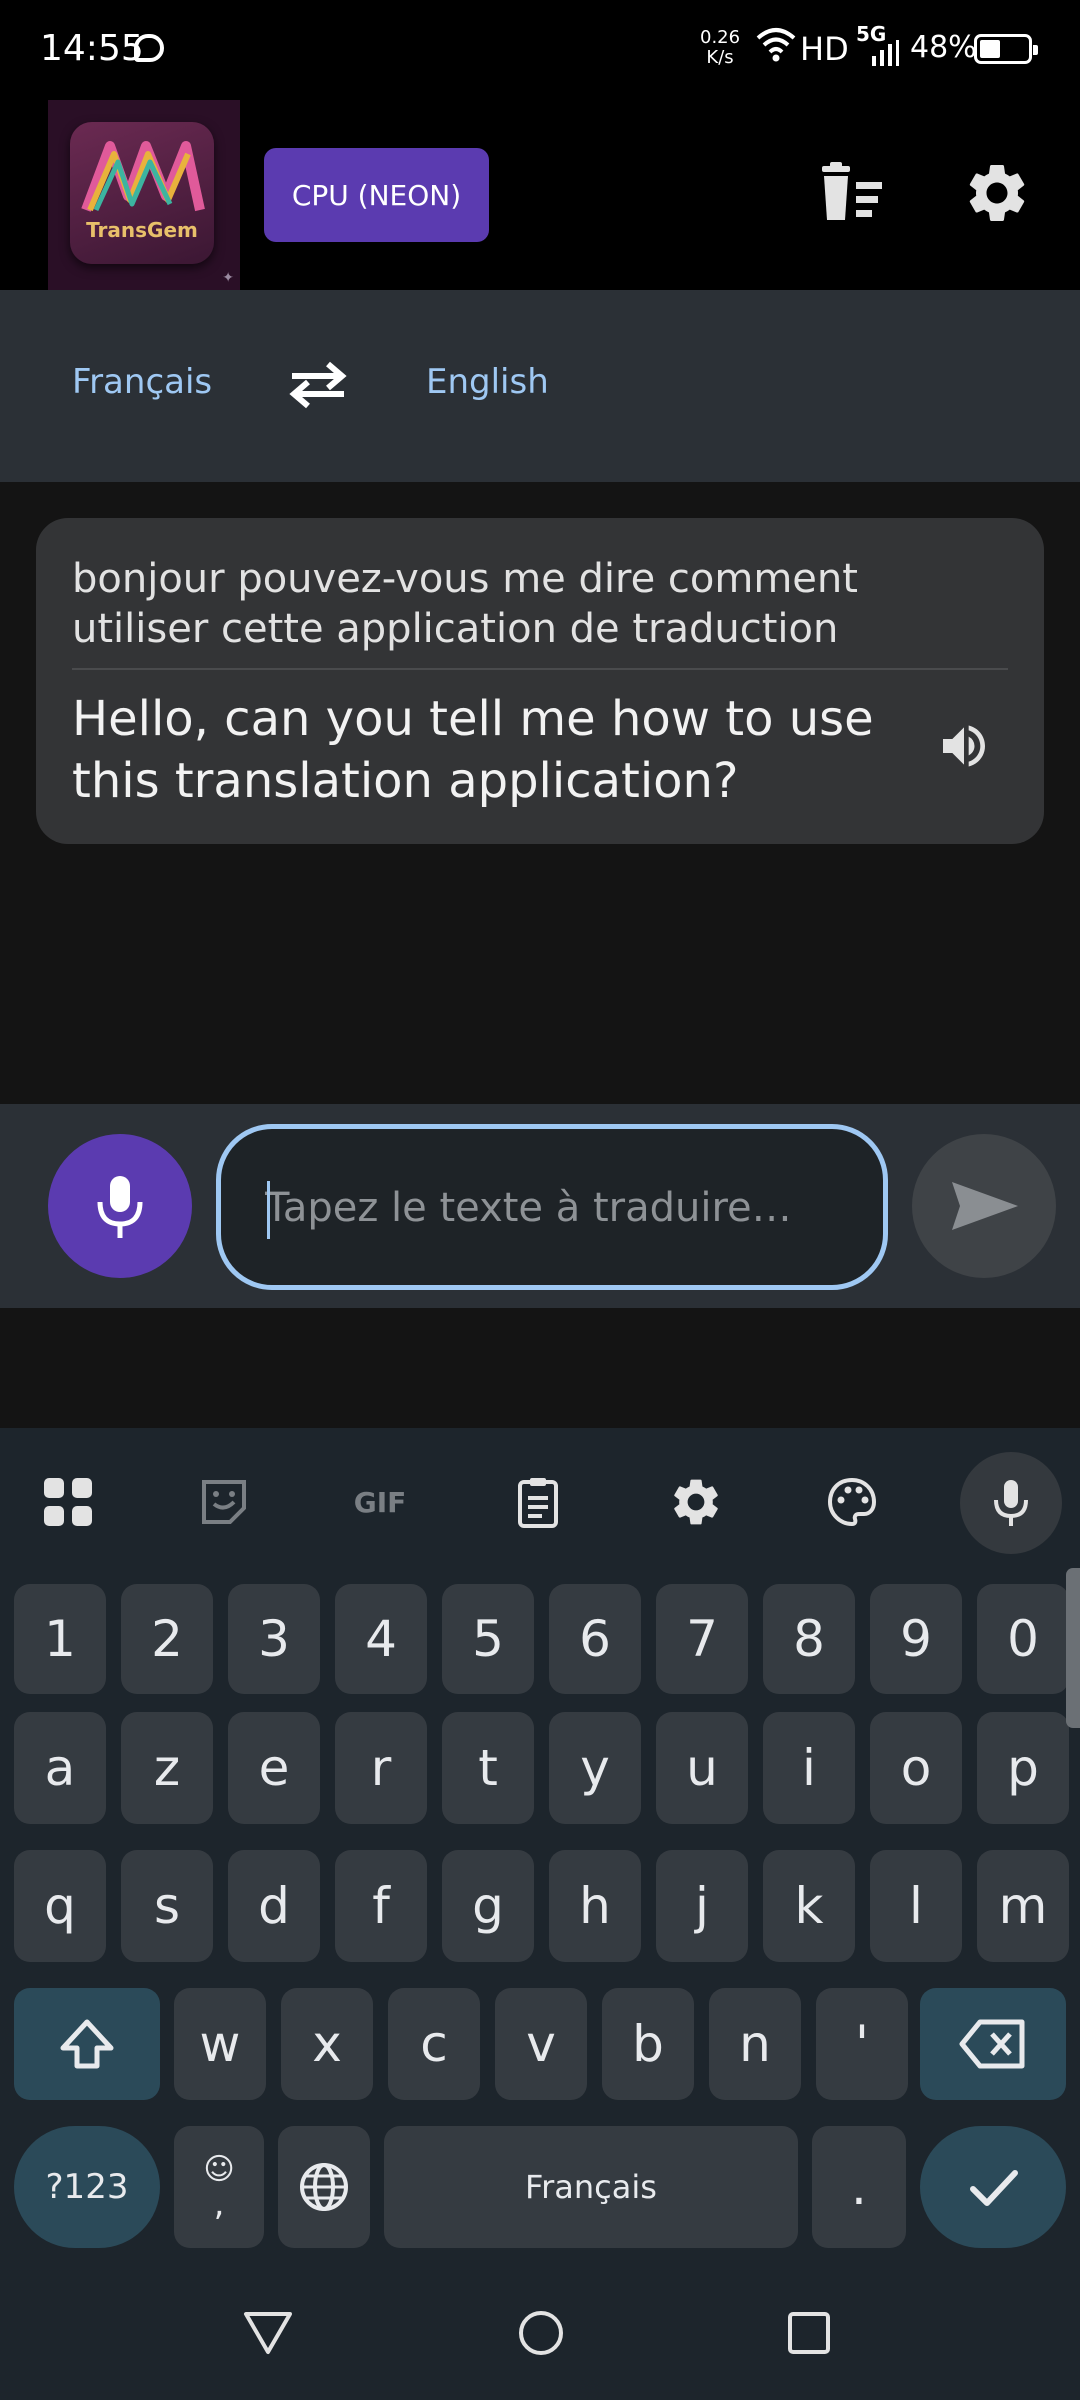 The width and height of the screenshot is (1080, 2400). I want to click on logo-text: TransGem, so click(142, 230).